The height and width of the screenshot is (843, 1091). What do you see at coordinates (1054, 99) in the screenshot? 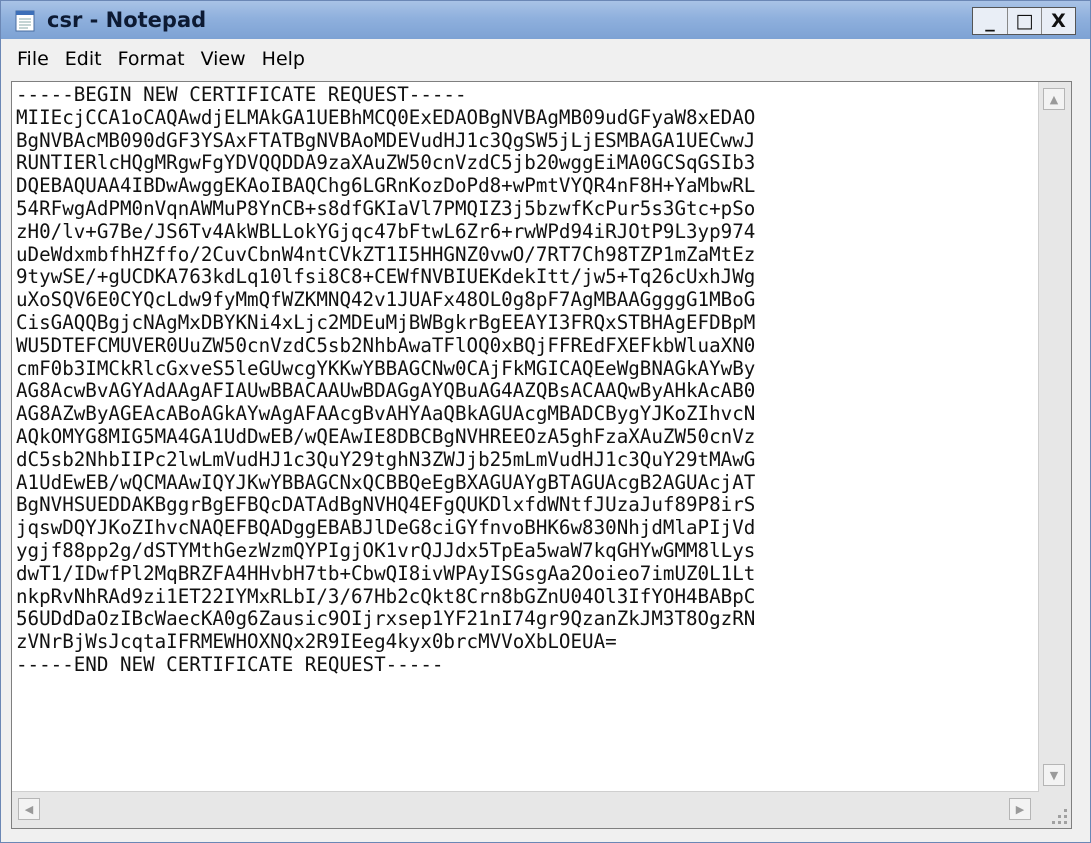
I see `scroll-up-arrow-icon: ▲` at bounding box center [1054, 99].